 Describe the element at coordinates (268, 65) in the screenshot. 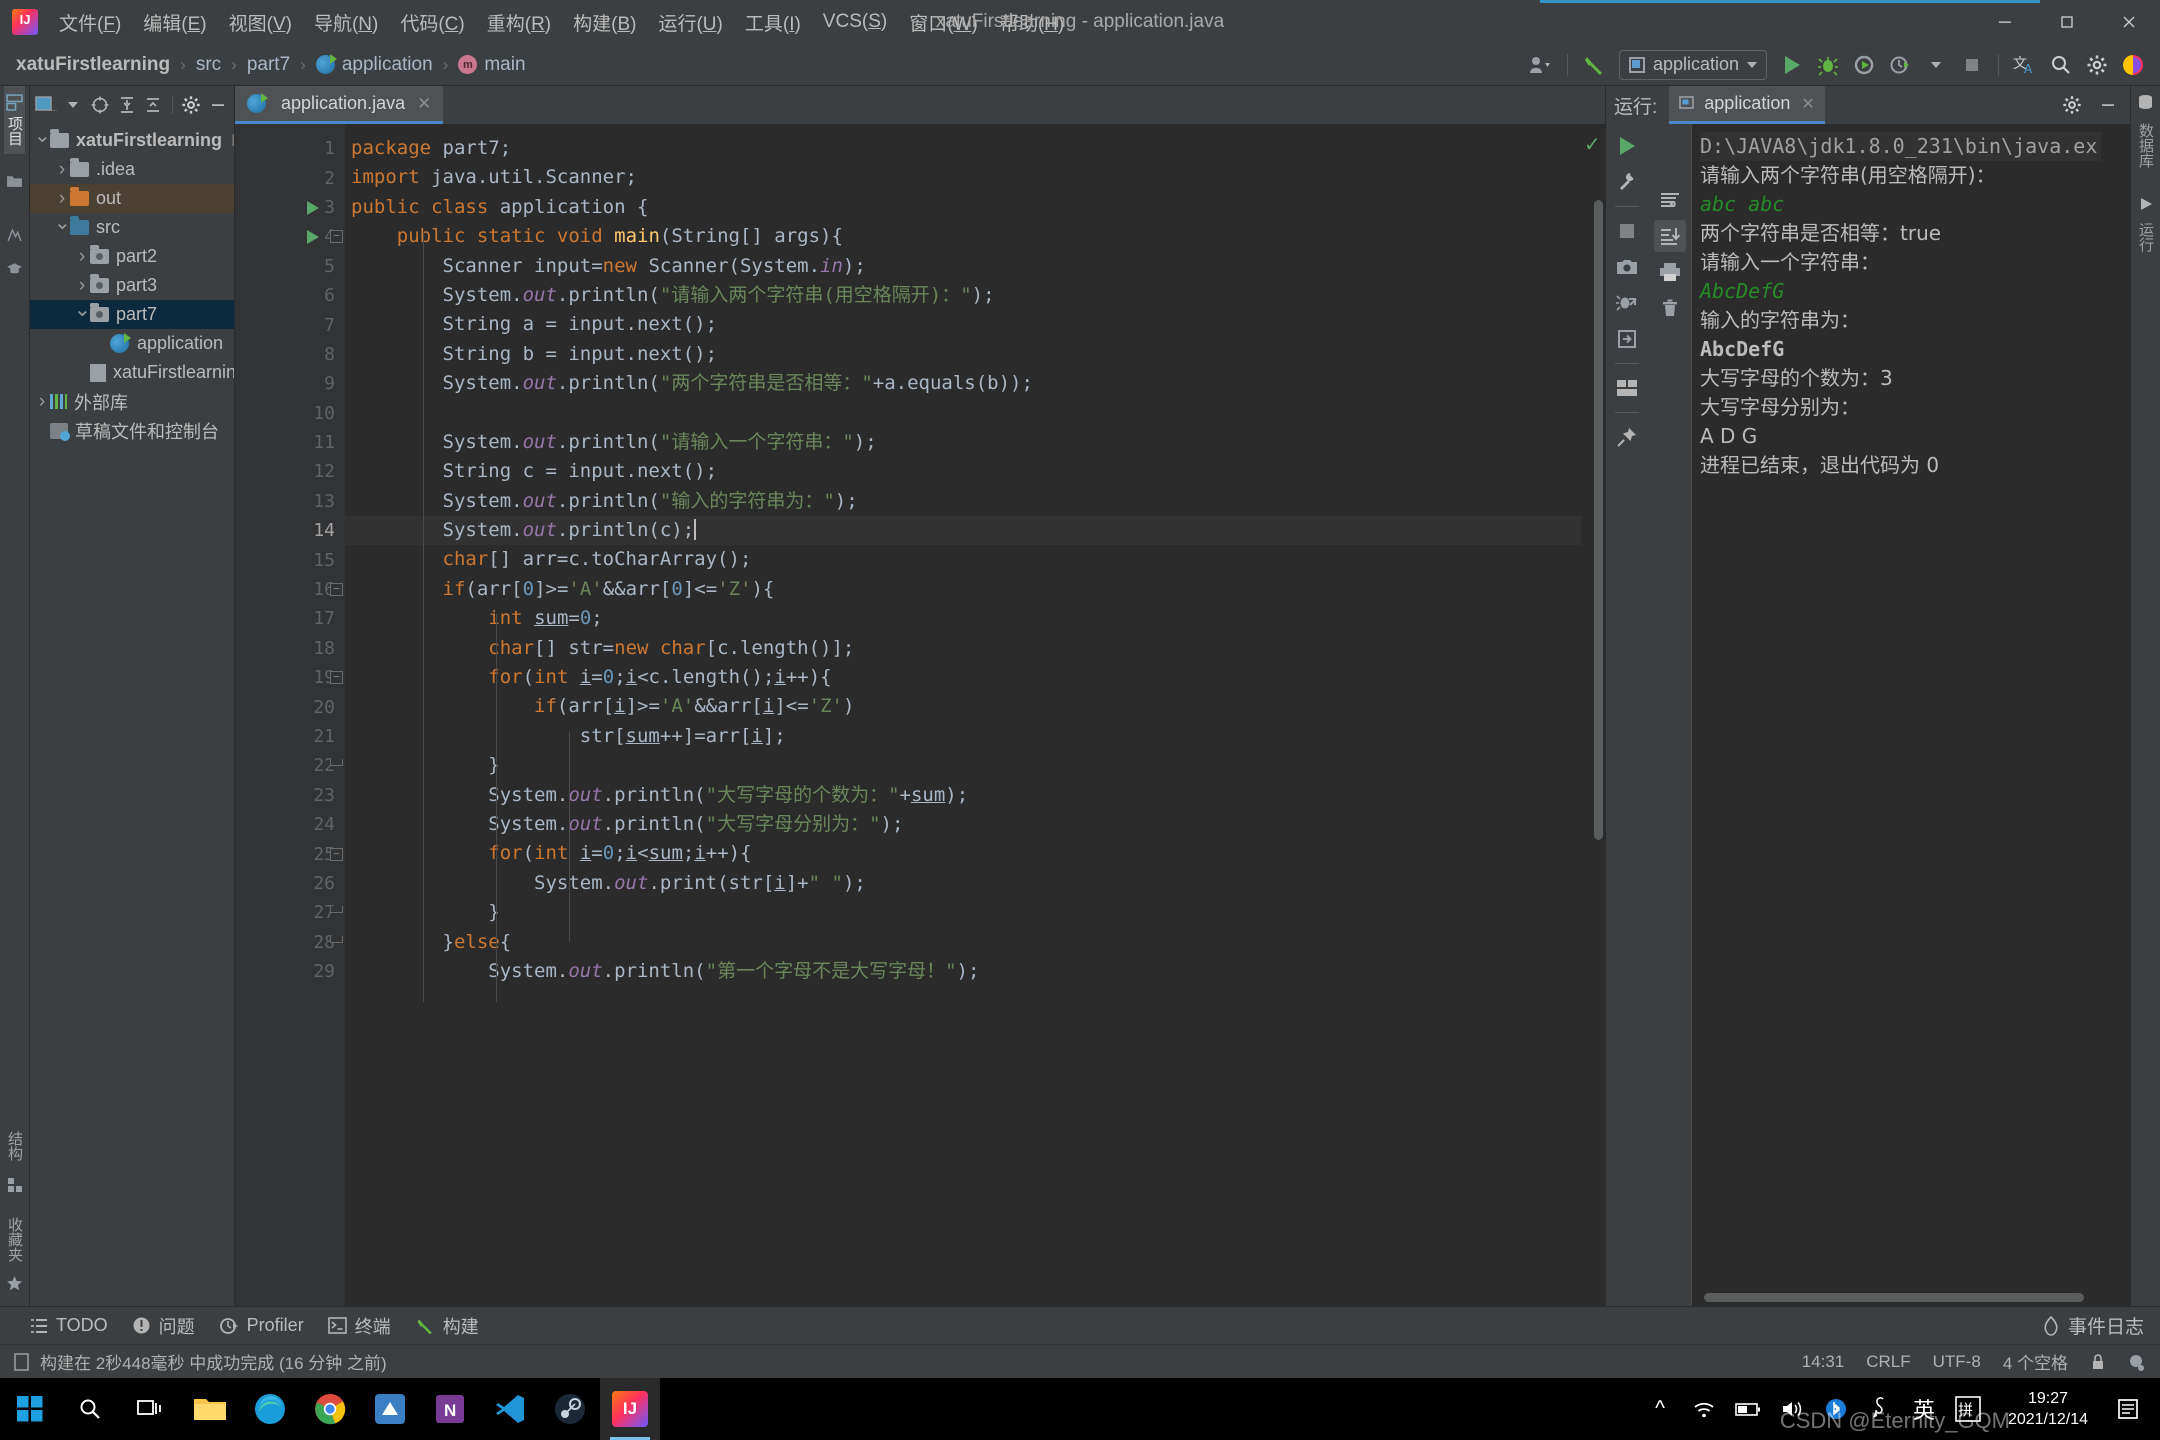

I see `breadcrumb-item-part7: part7` at that location.